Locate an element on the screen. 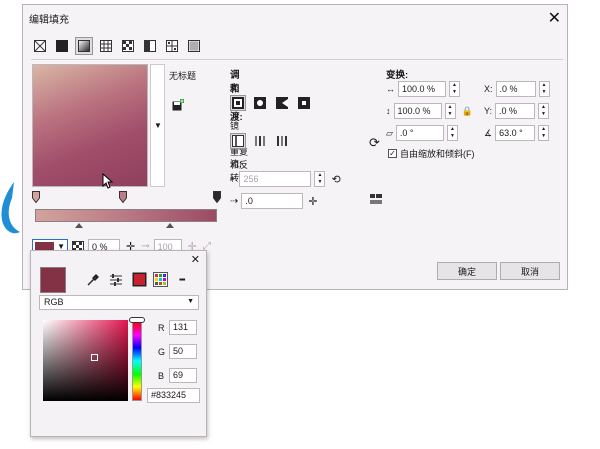  free-scale-label: 自由缩放和倾斜(F) is located at coordinates (437, 154).